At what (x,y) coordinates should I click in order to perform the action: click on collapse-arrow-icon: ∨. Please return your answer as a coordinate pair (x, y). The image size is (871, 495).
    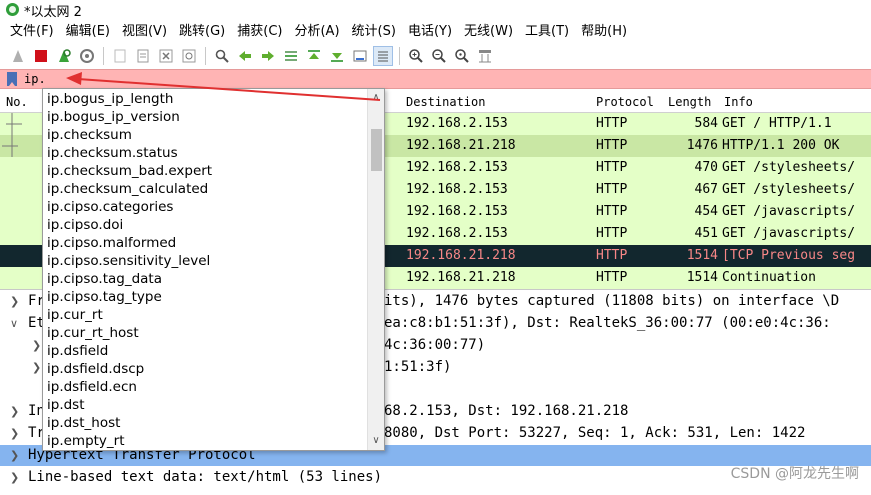
    Looking at the image, I should click on (14, 323).